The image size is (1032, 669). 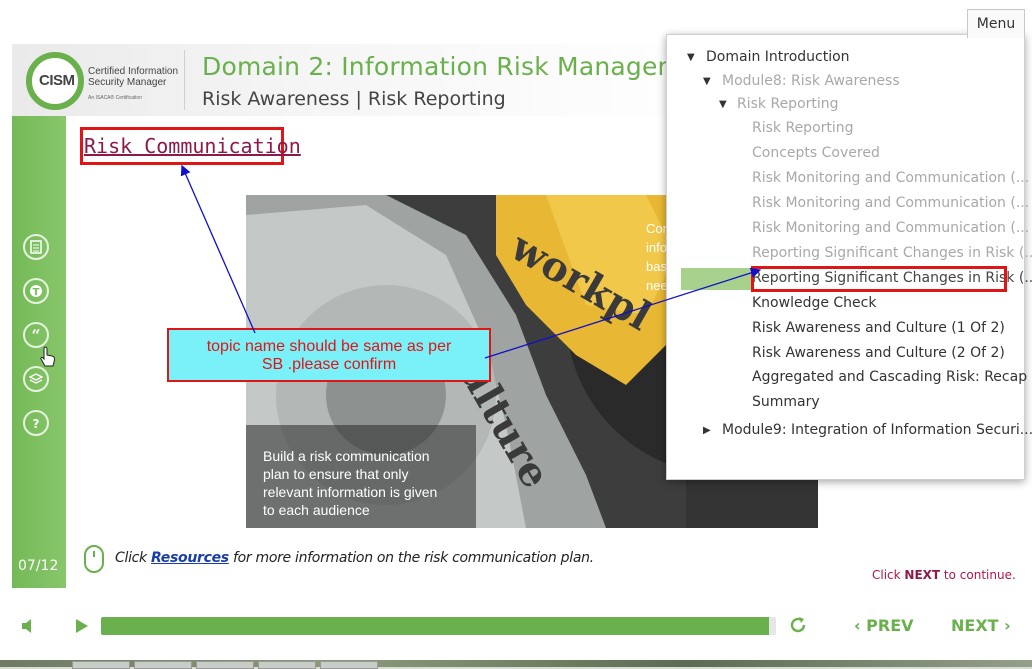 What do you see at coordinates (48, 359) in the screenshot?
I see `hand-cursor-icon` at bounding box center [48, 359].